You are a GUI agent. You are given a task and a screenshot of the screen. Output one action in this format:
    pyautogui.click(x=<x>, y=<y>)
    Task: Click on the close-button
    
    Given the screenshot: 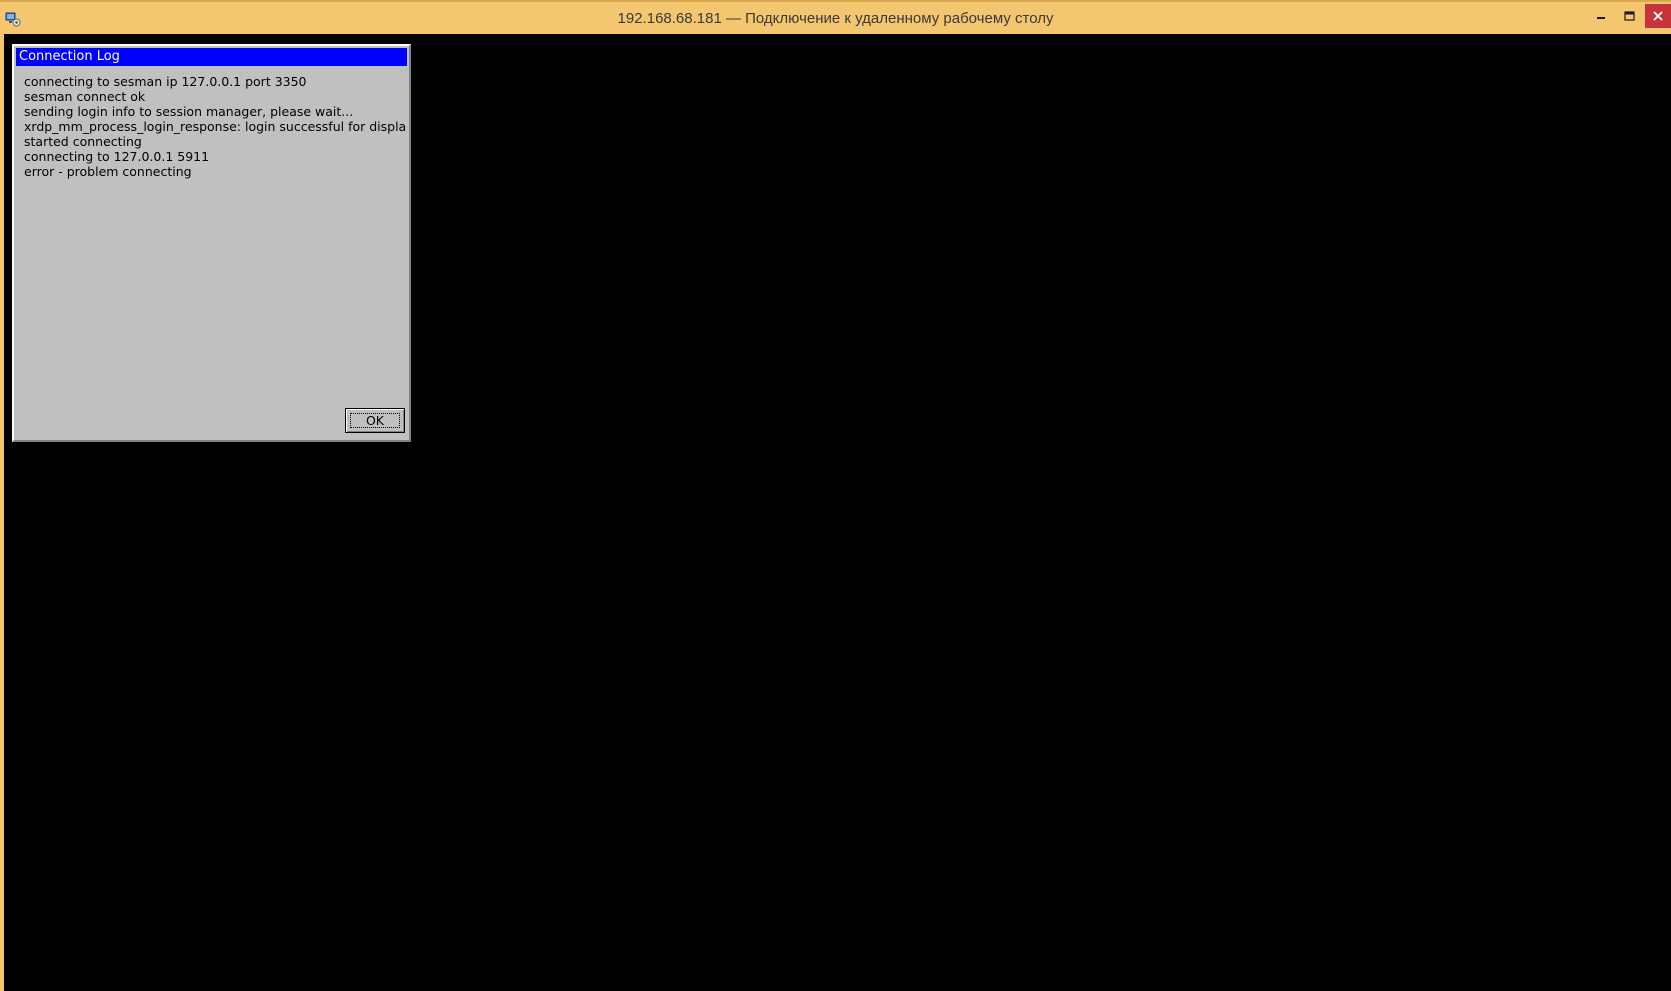 What is the action you would take?
    pyautogui.click(x=1658, y=16)
    